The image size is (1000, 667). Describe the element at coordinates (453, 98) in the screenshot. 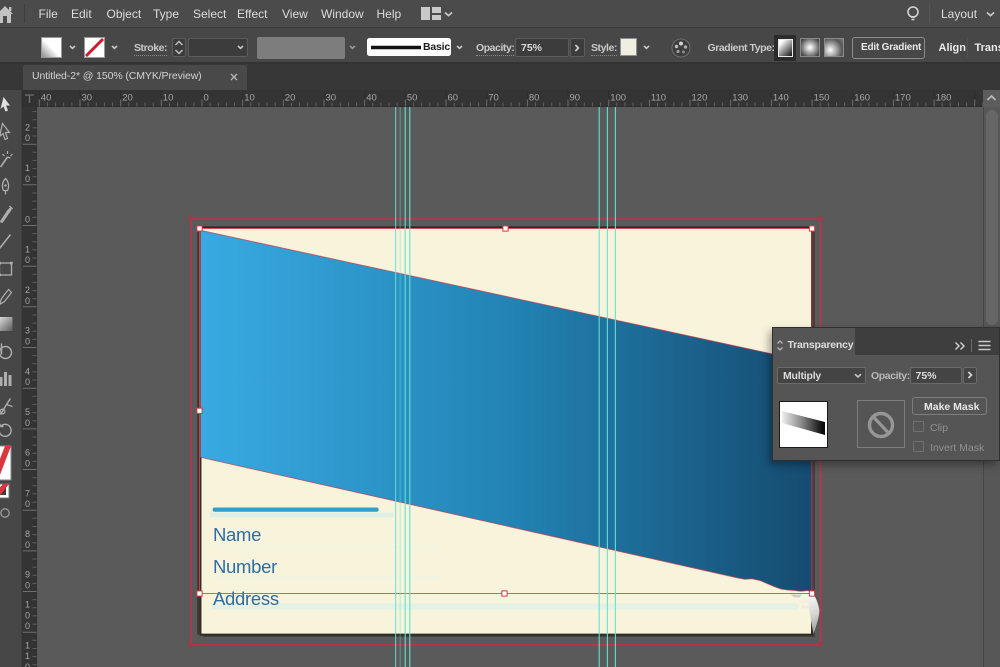

I see `svg-text: 60` at that location.